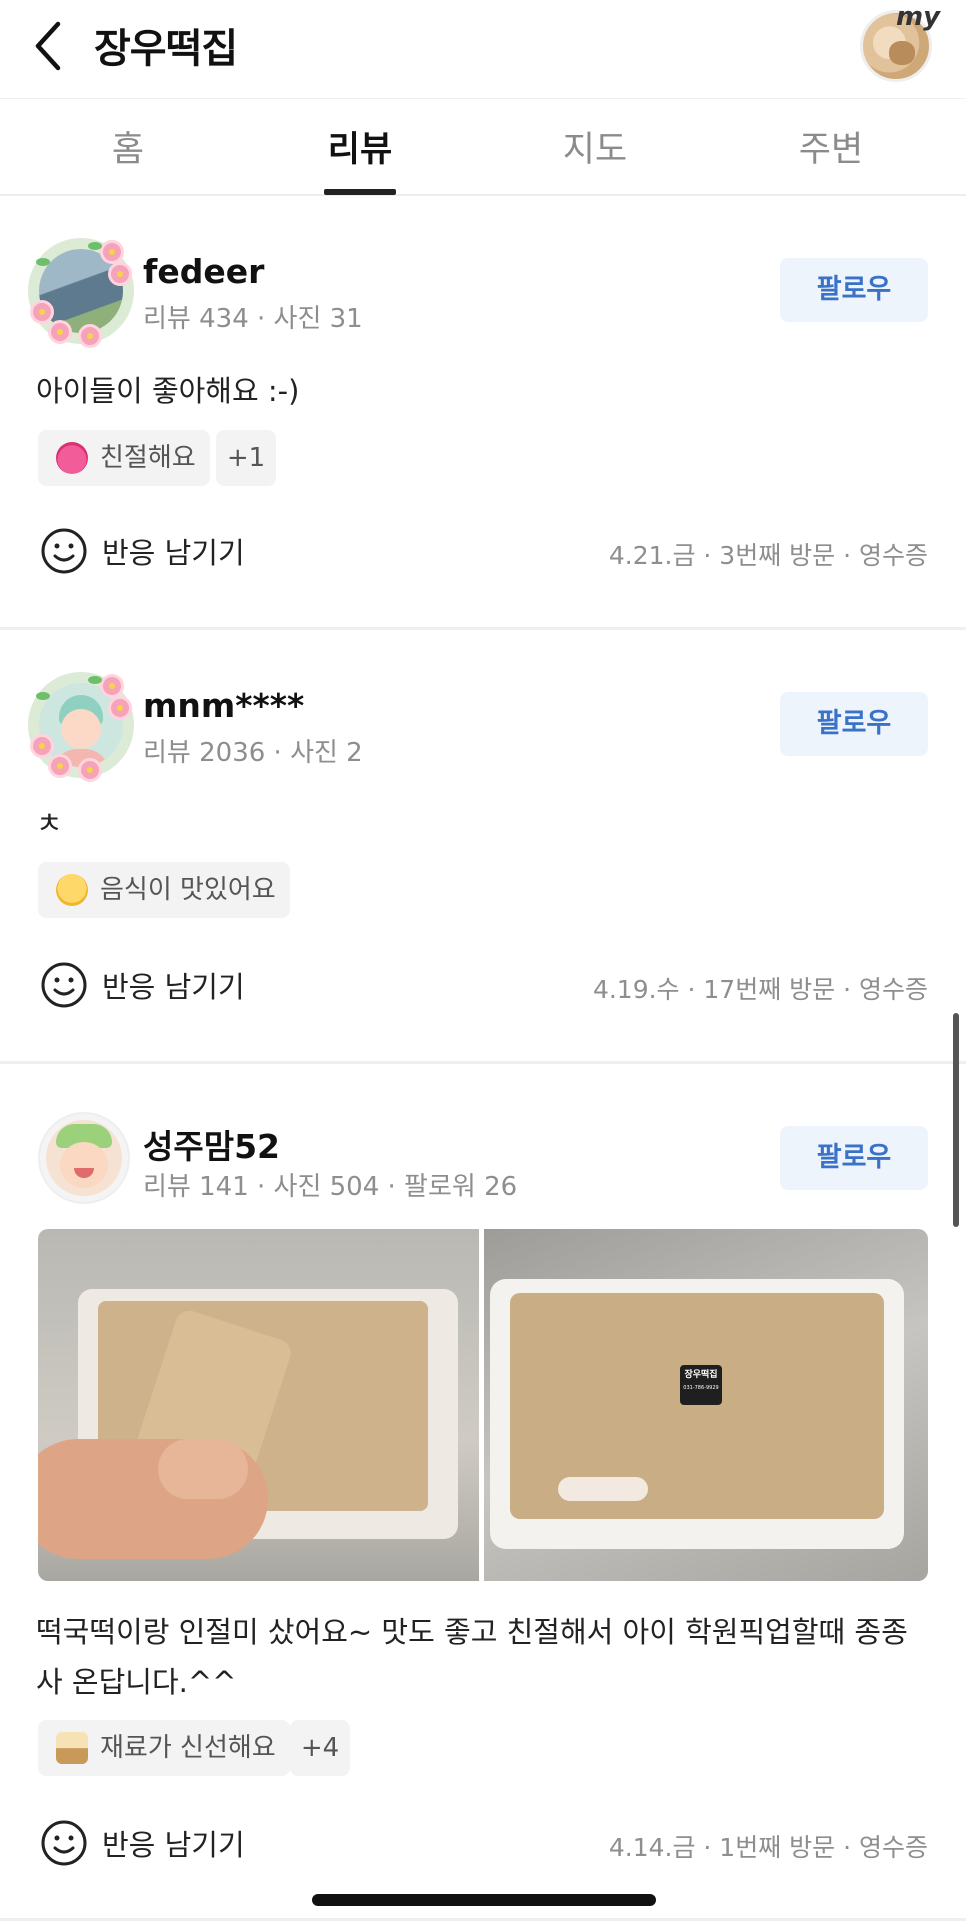 This screenshot has height=1924, width=966. What do you see at coordinates (84, 1158) in the screenshot?
I see `reviewer-avatar` at bounding box center [84, 1158].